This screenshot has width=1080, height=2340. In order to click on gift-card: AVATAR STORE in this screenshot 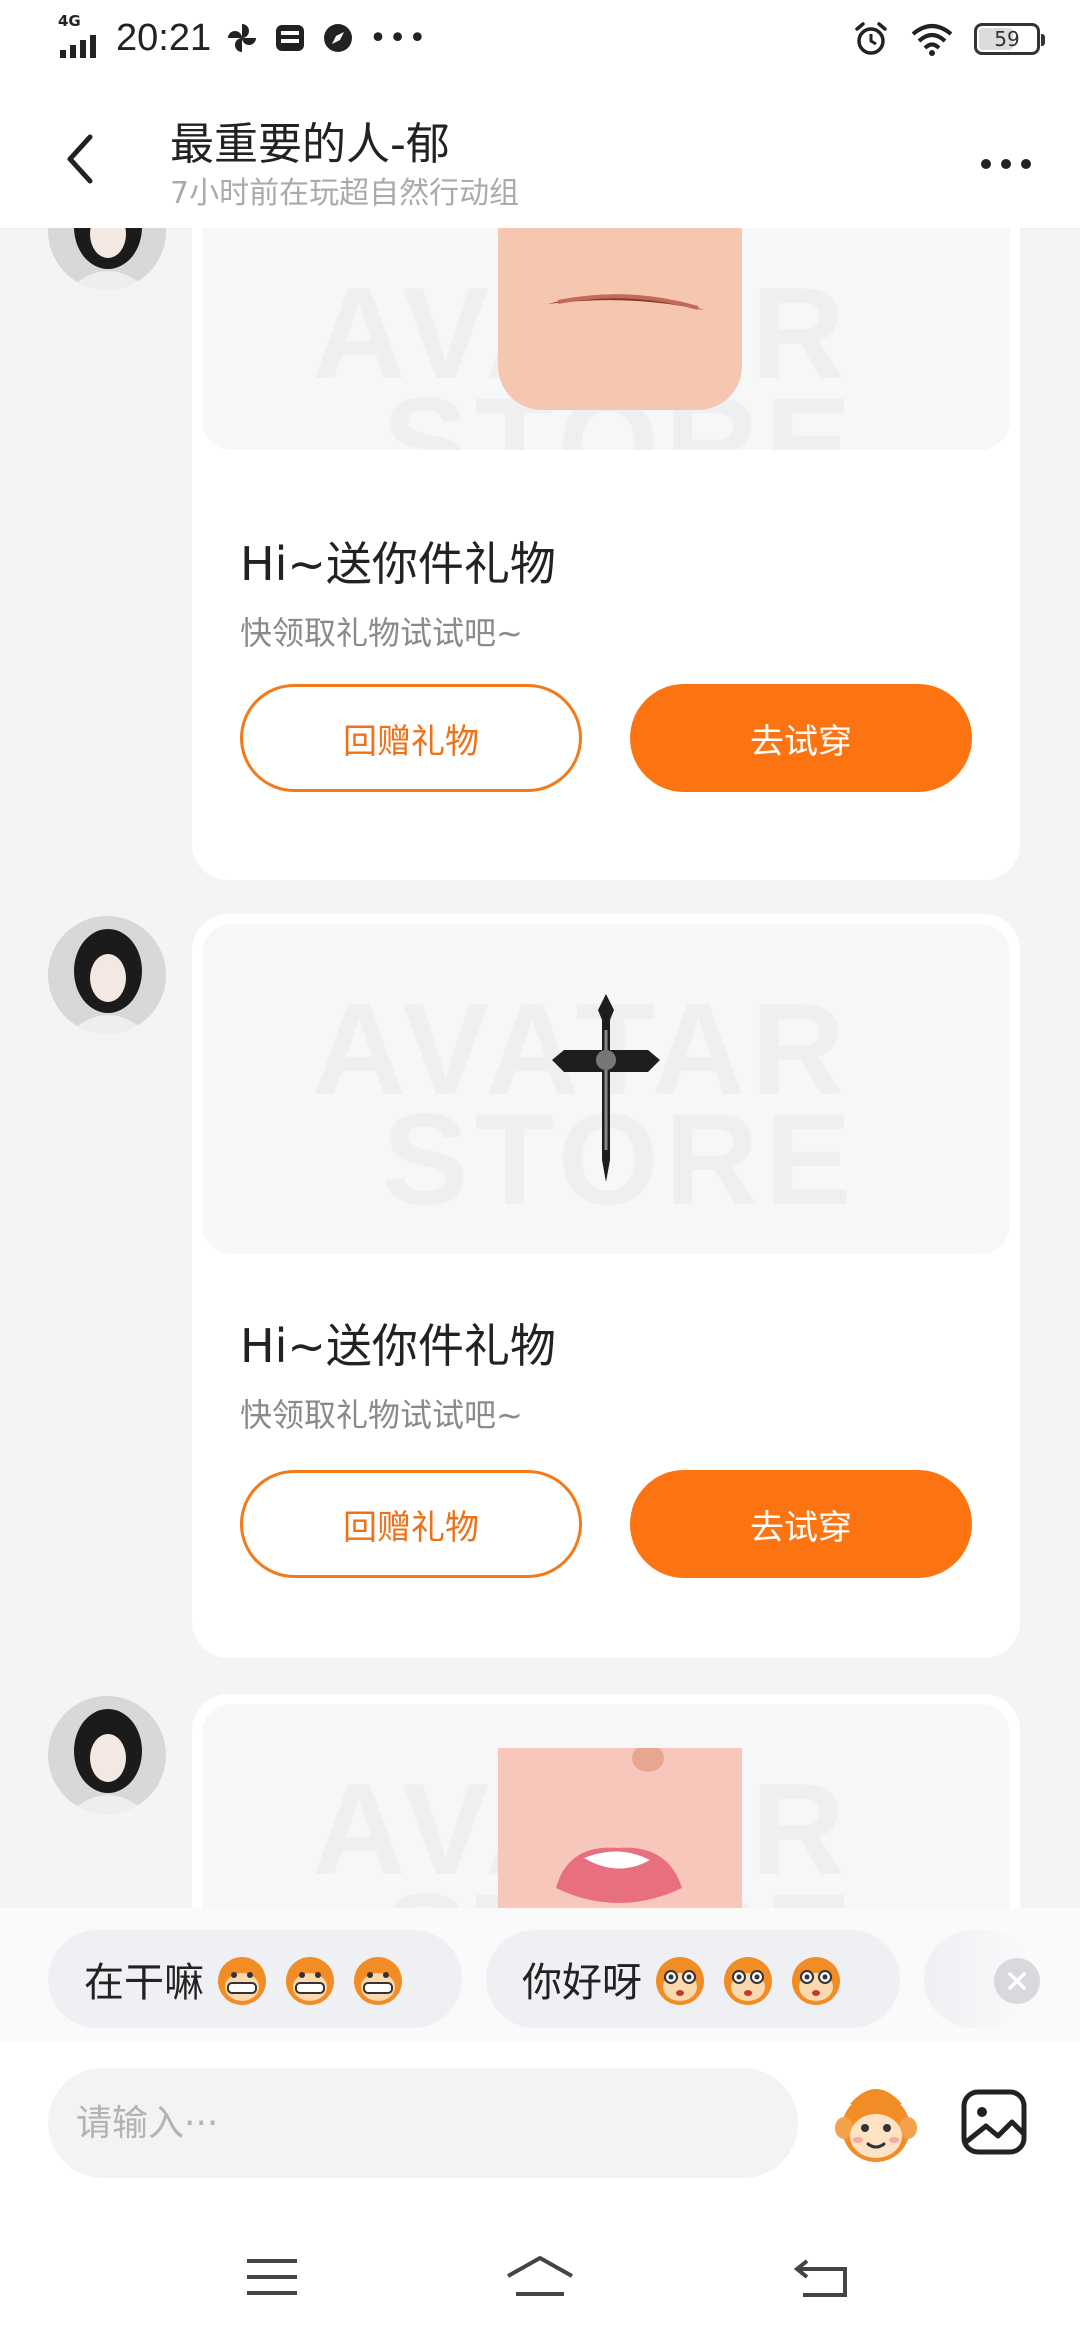, I will do `click(606, 1801)`.